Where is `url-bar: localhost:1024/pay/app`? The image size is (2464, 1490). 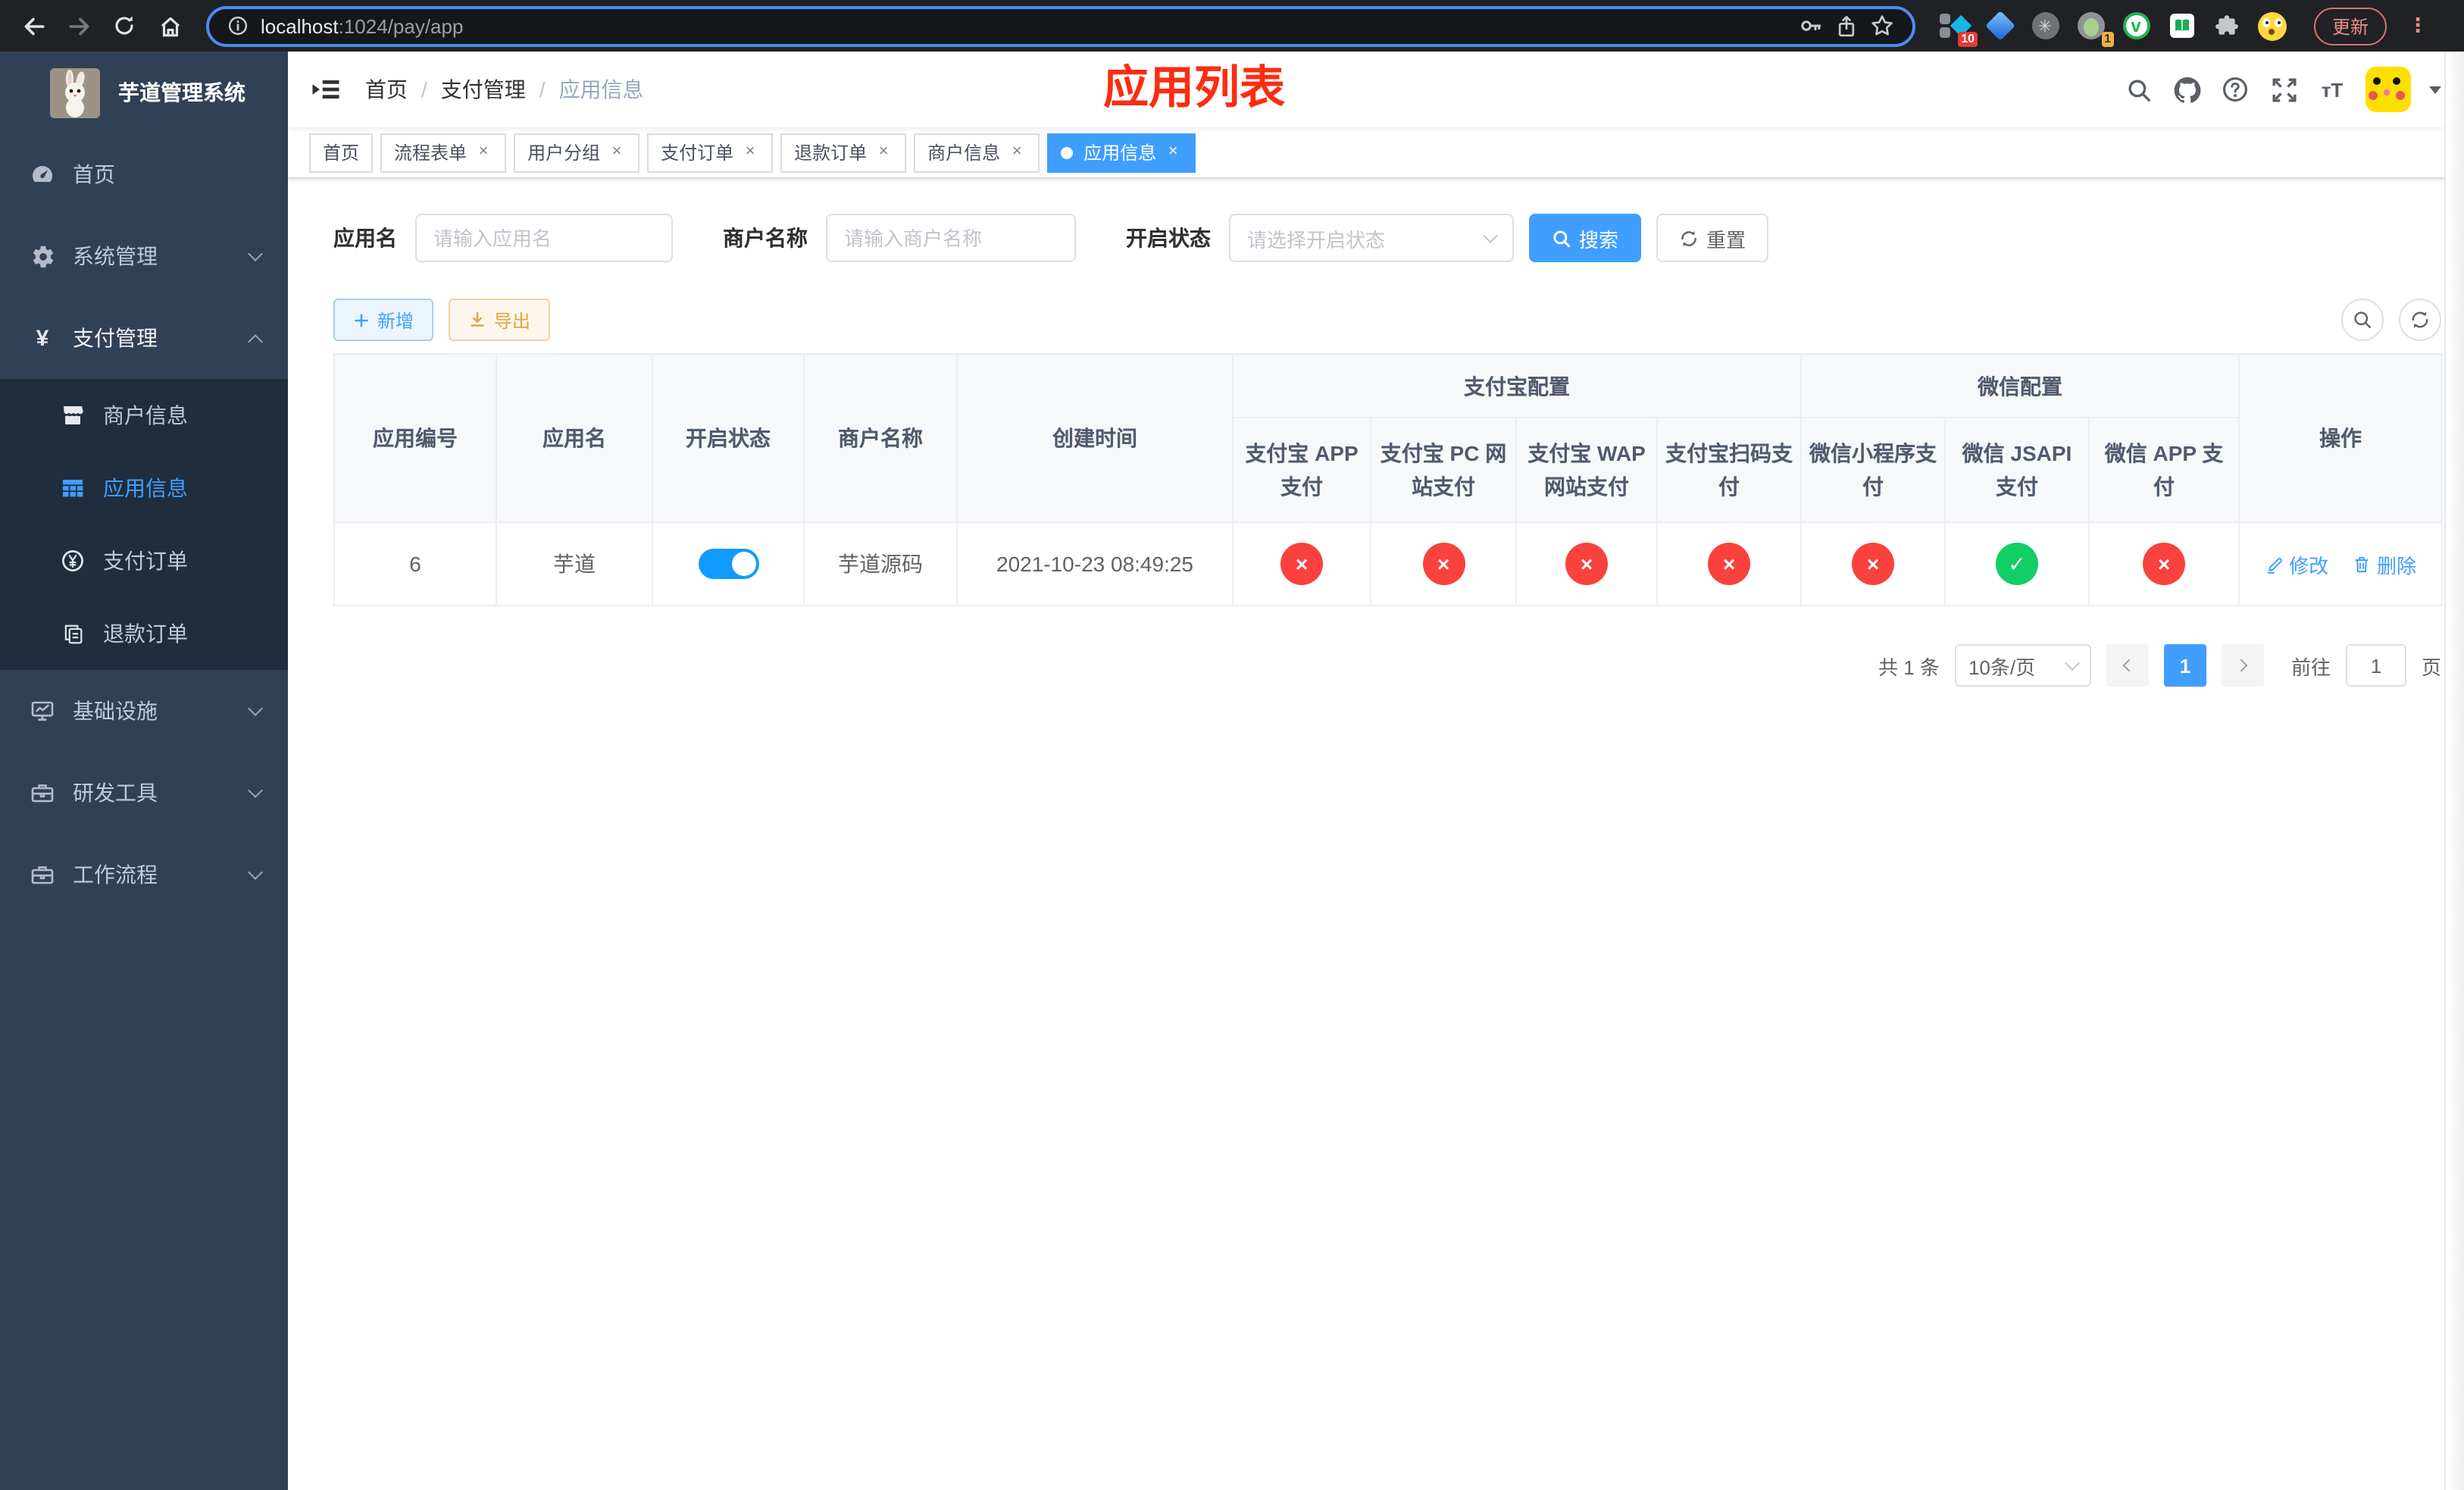
url-bar: localhost:1024/pay/app is located at coordinates (1060, 26).